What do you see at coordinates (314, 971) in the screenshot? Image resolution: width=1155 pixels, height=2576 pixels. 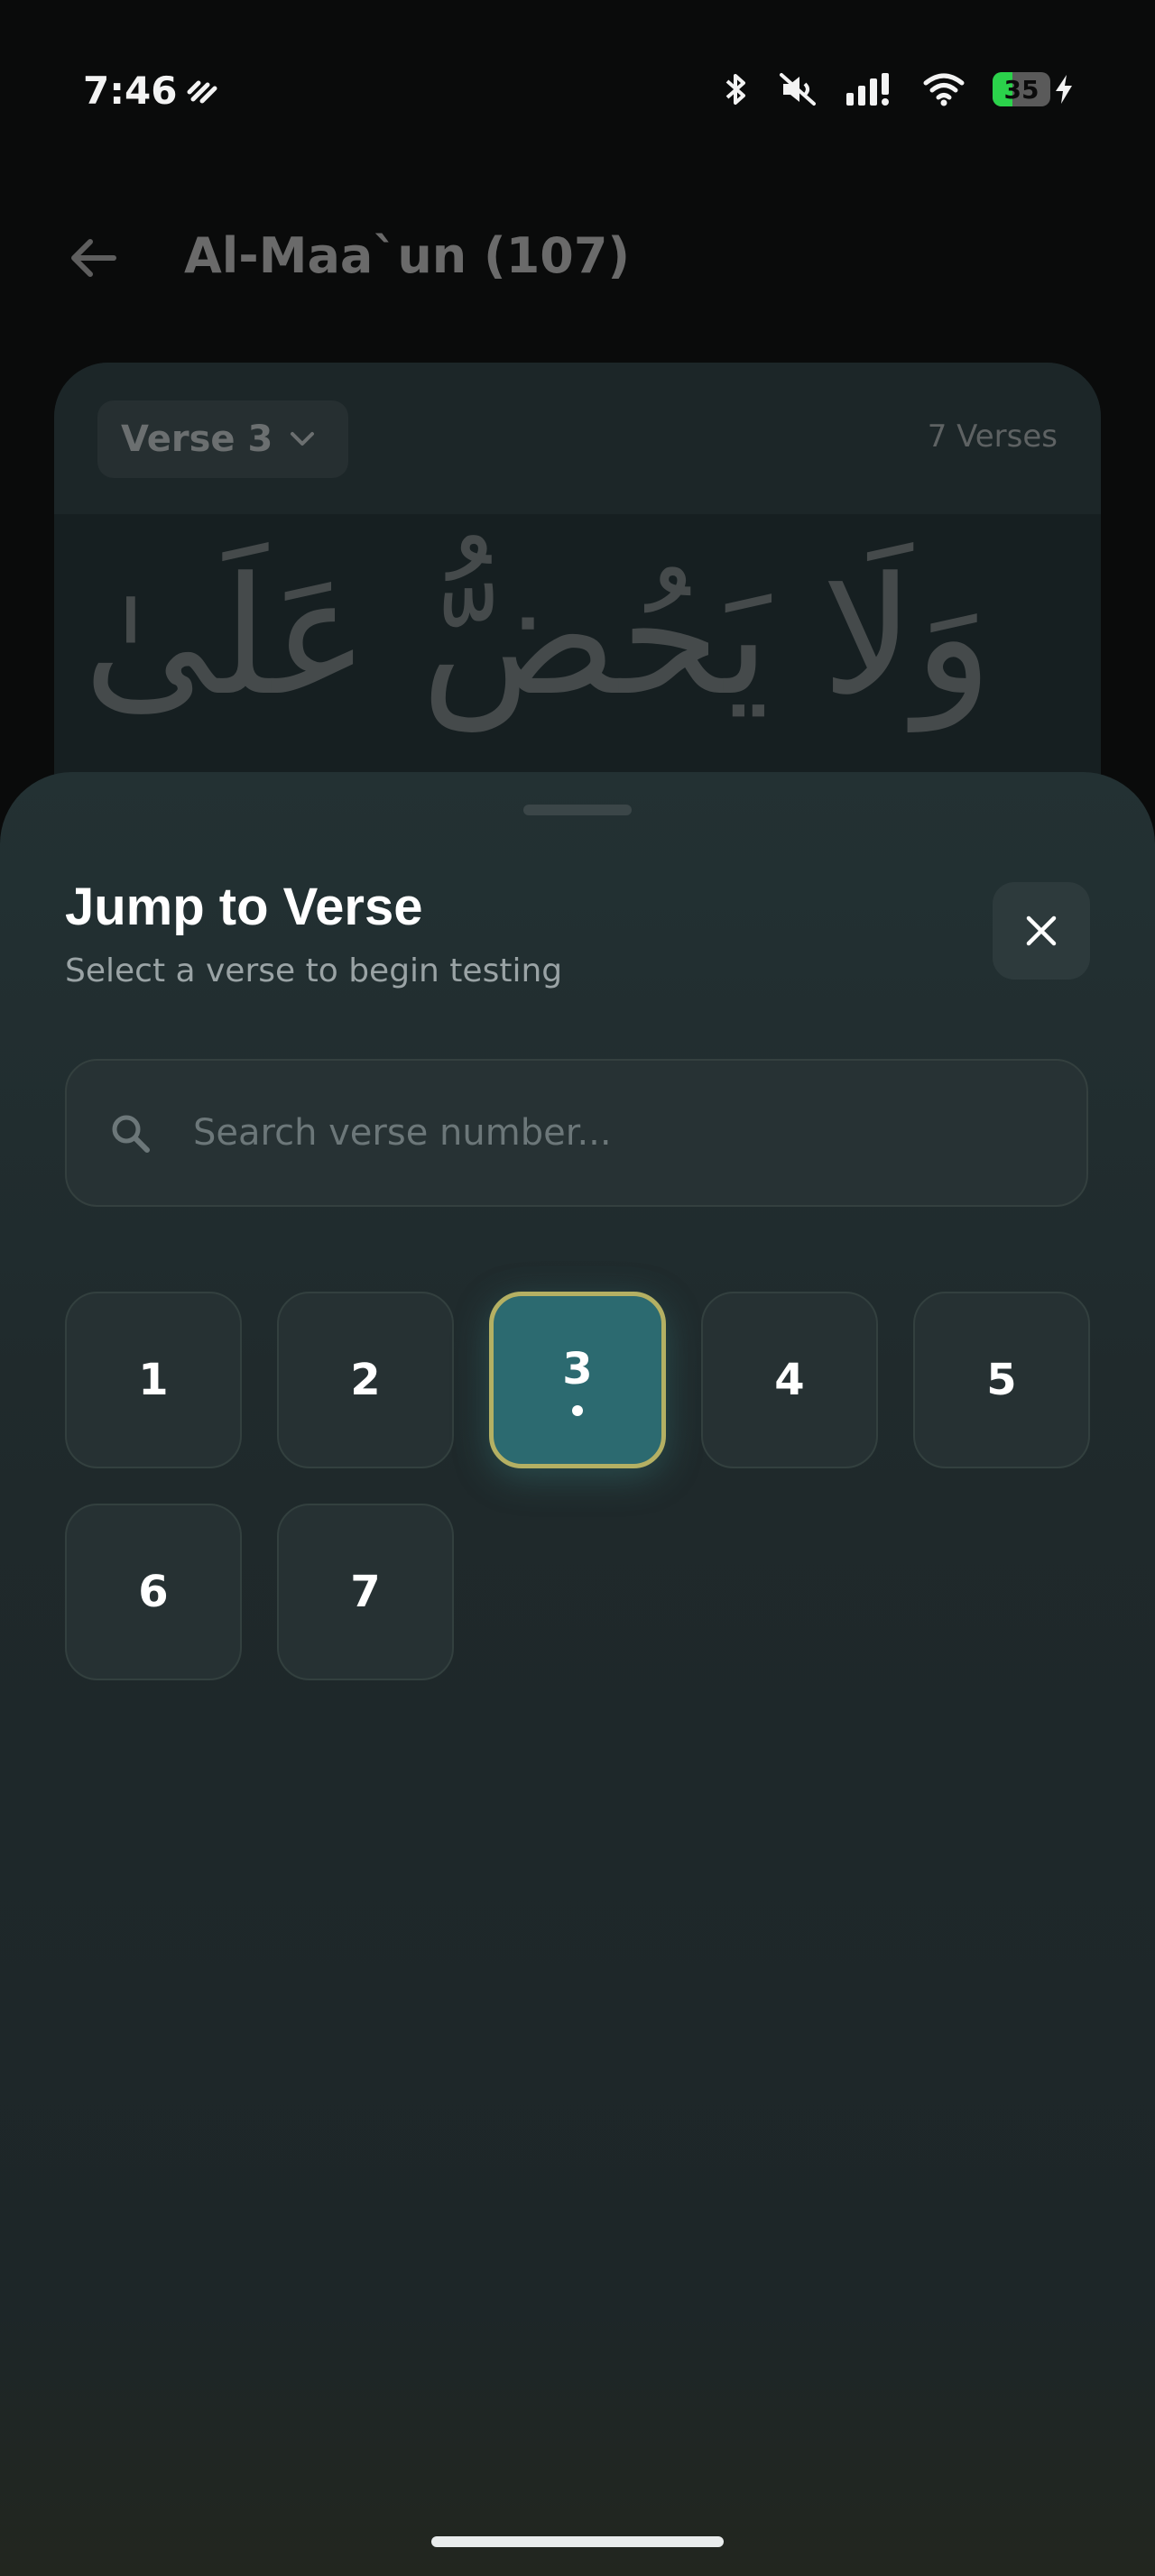 I see `sheet-subtitle: Select a verse to begin testing` at bounding box center [314, 971].